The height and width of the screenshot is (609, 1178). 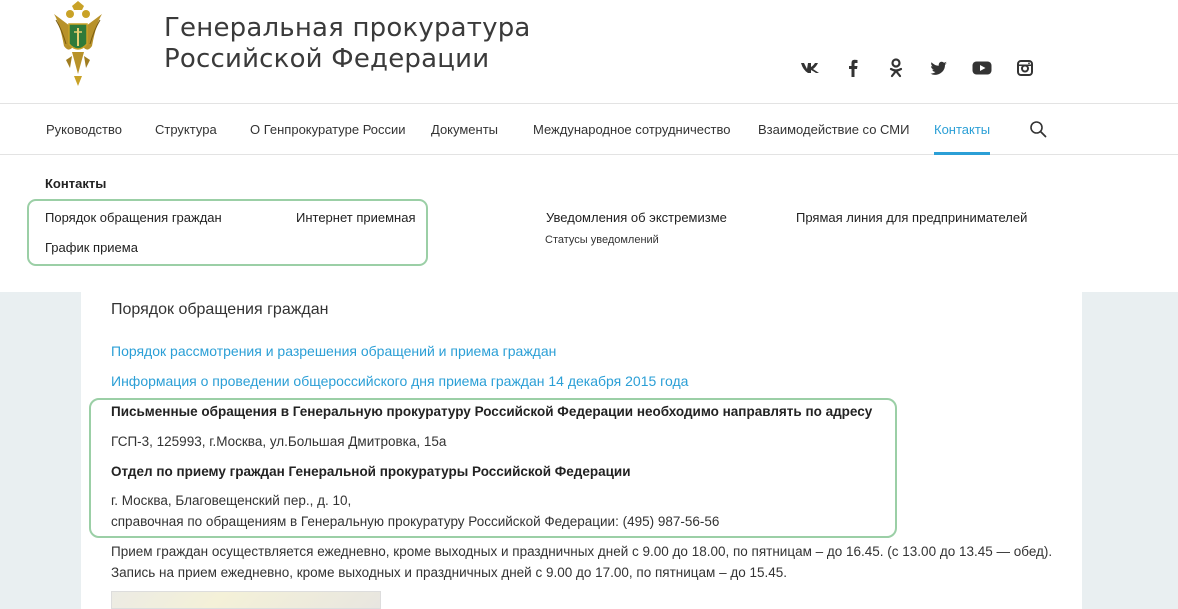 I want to click on nav-item-about: О Генпрокуратуре России, so click(x=328, y=129).